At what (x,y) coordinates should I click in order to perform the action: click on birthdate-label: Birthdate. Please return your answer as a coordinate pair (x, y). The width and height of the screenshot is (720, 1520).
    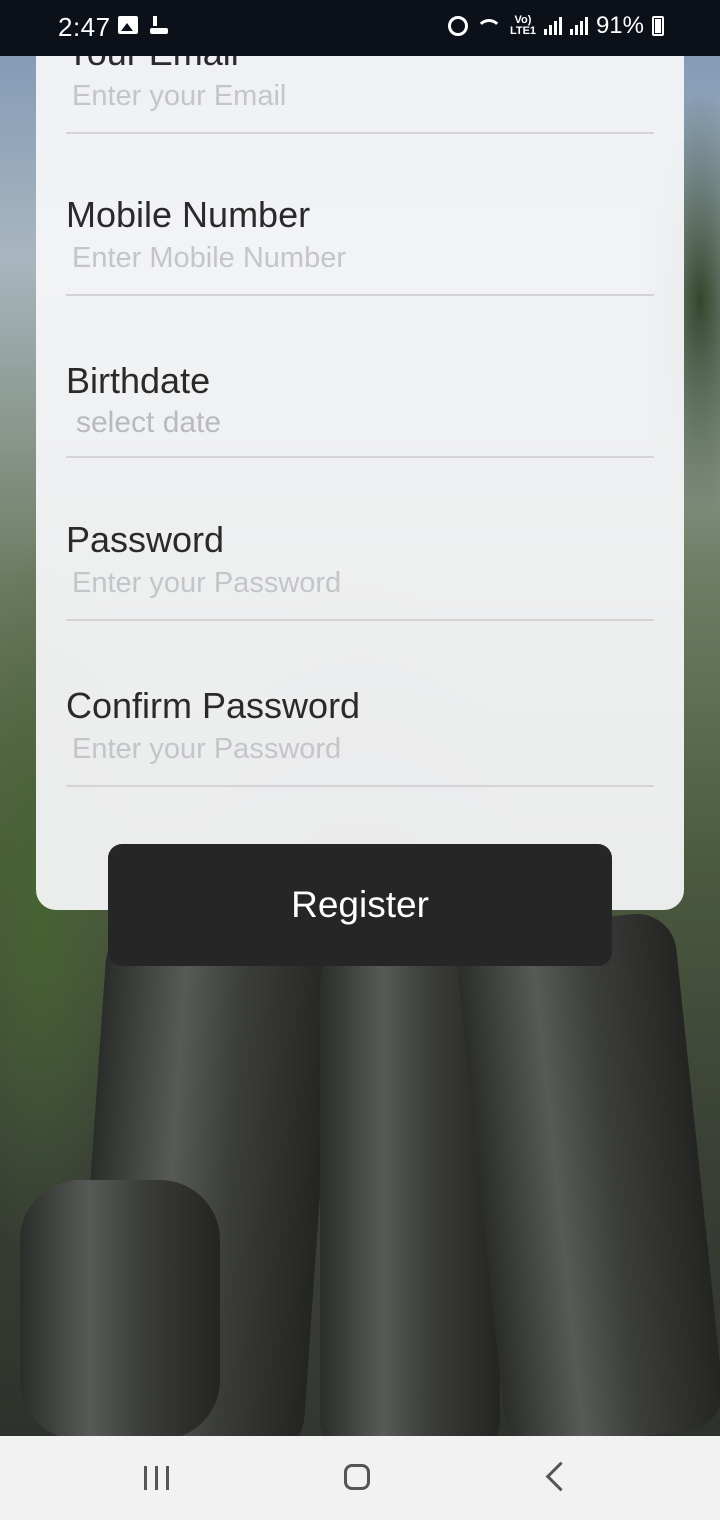
    Looking at the image, I should click on (138, 380).